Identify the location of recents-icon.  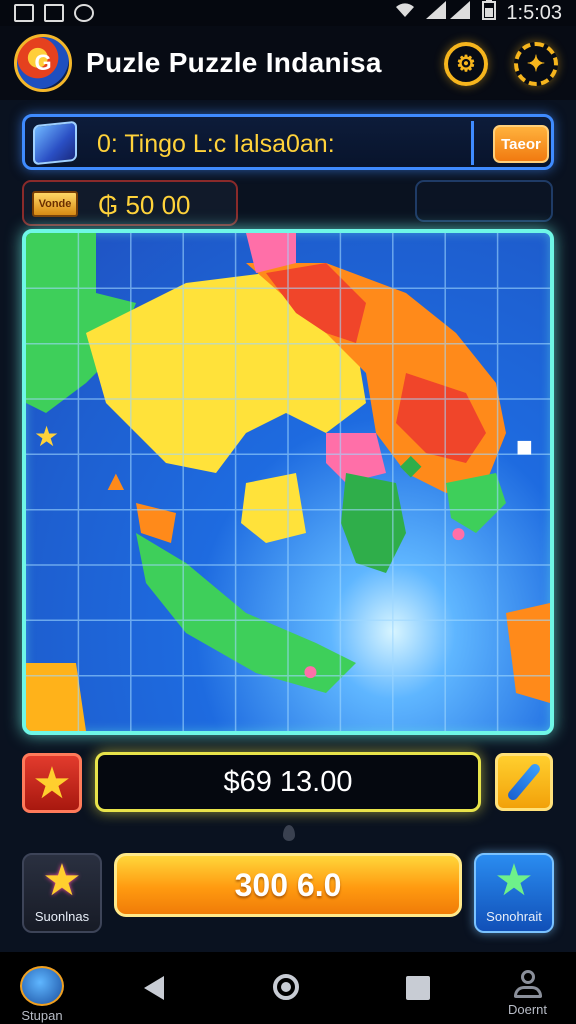
(418, 988).